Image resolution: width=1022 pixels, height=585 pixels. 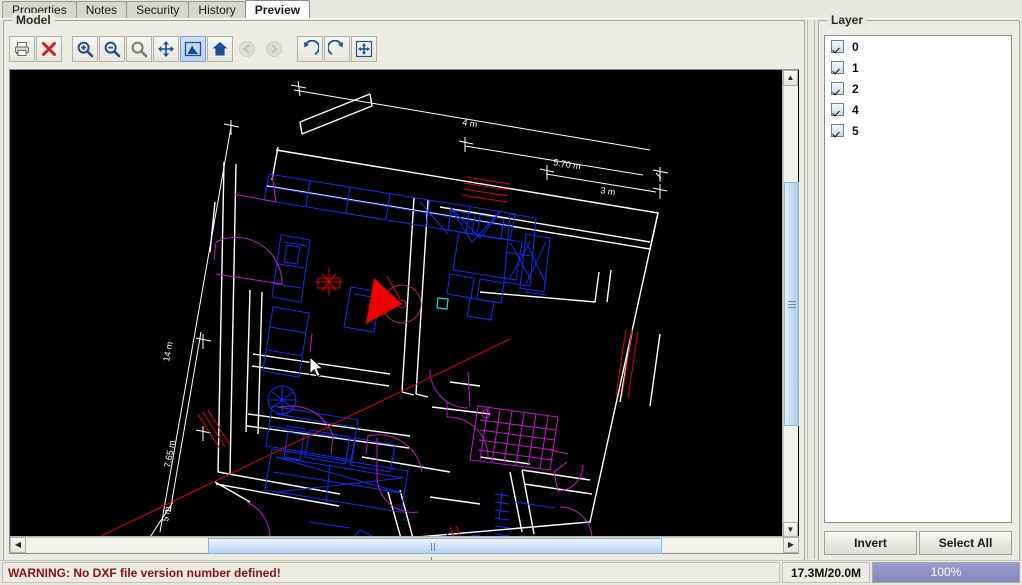 I want to click on fit-to-window-icon, so click(x=166, y=49).